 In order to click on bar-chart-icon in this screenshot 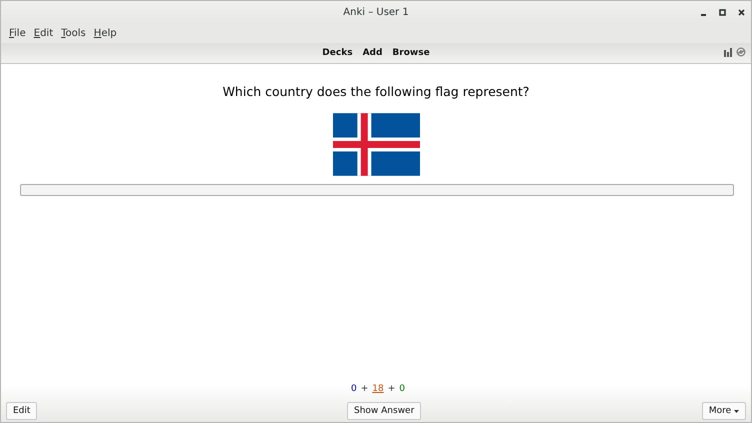, I will do `click(728, 52)`.